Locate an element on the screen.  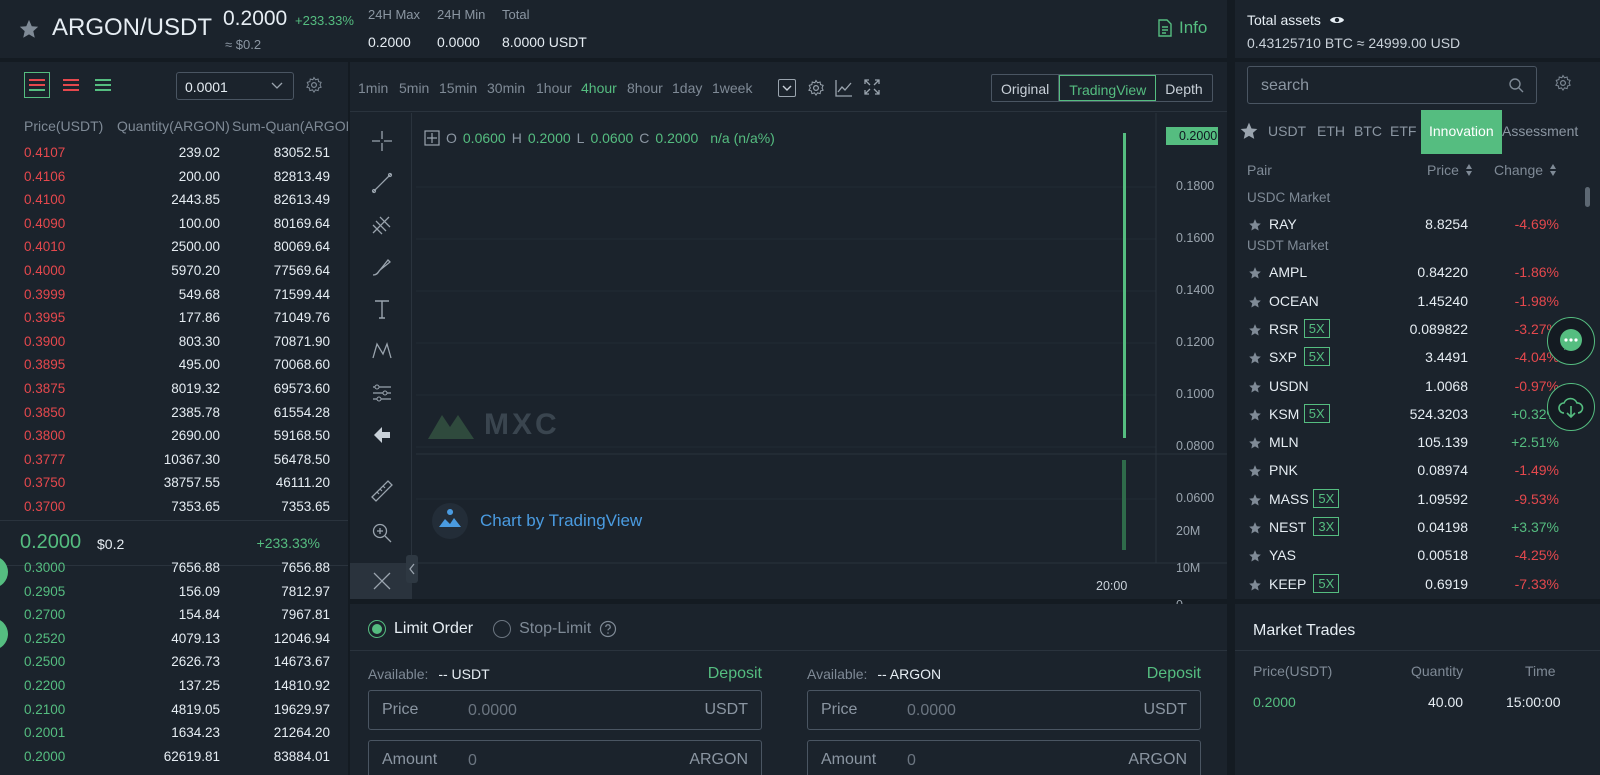
orderbook-row: 0.4107 239.02 83052.51 is located at coordinates (174, 153).